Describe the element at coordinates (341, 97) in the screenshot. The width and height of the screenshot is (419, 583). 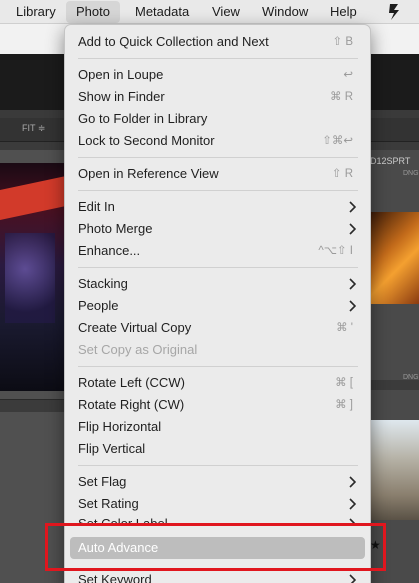
I see `shortcut-label: ⌘ R` at that location.